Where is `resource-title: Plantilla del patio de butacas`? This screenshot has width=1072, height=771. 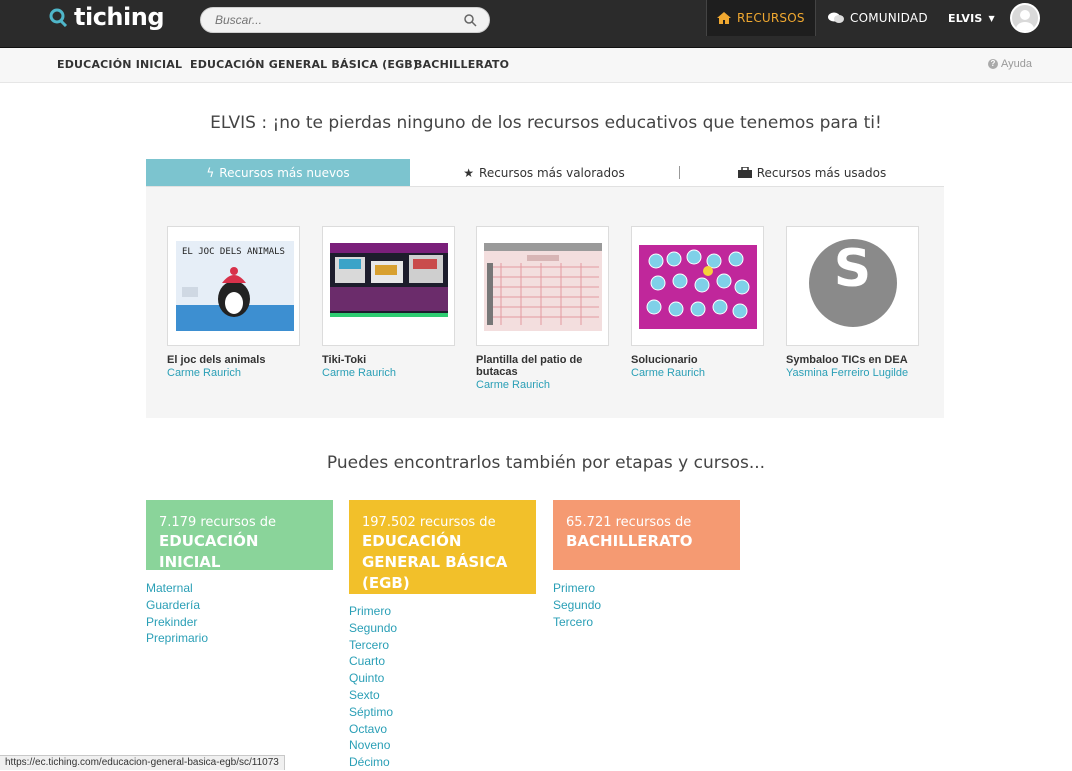 resource-title: Plantilla del patio de butacas is located at coordinates (542, 366).